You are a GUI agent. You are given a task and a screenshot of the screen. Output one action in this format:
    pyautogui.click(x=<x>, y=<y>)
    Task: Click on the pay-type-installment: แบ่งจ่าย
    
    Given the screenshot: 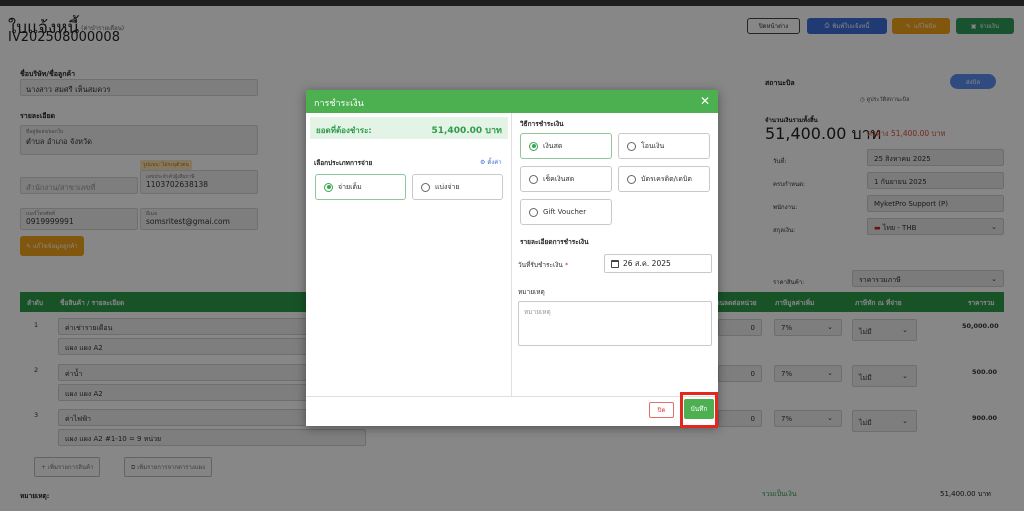 What is the action you would take?
    pyautogui.click(x=457, y=187)
    